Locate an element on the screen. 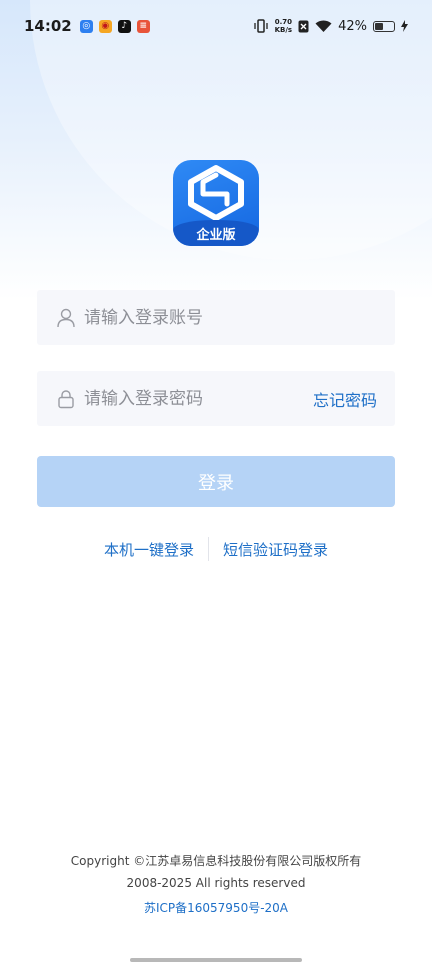 Image resolution: width=432 pixels, height=964 pixels. tiktok-icon: ♪ is located at coordinates (124, 26).